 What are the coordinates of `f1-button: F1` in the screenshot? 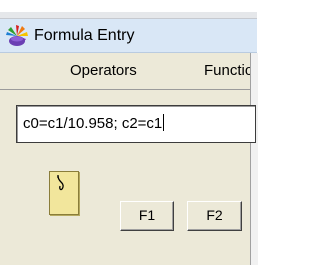 It's located at (147, 216).